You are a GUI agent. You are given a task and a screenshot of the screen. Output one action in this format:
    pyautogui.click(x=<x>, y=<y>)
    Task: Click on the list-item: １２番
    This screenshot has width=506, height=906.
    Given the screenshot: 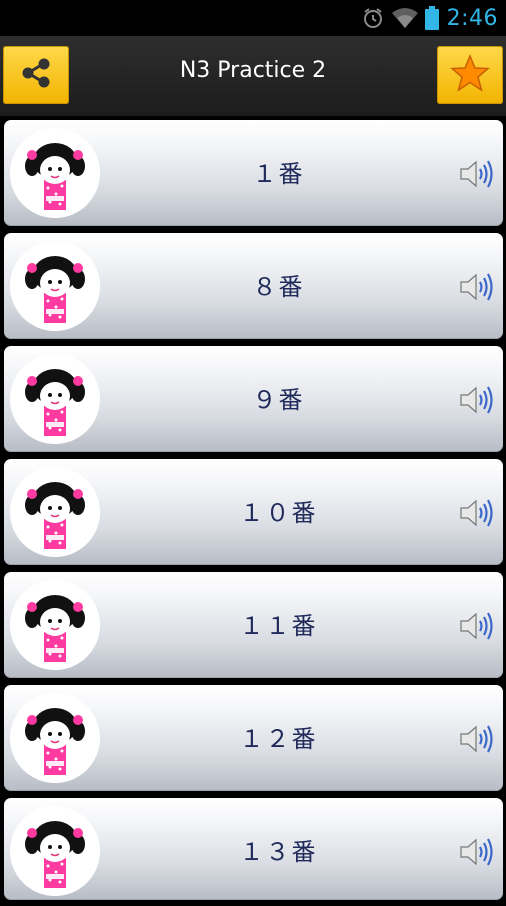 What is the action you would take?
    pyautogui.click(x=253, y=738)
    